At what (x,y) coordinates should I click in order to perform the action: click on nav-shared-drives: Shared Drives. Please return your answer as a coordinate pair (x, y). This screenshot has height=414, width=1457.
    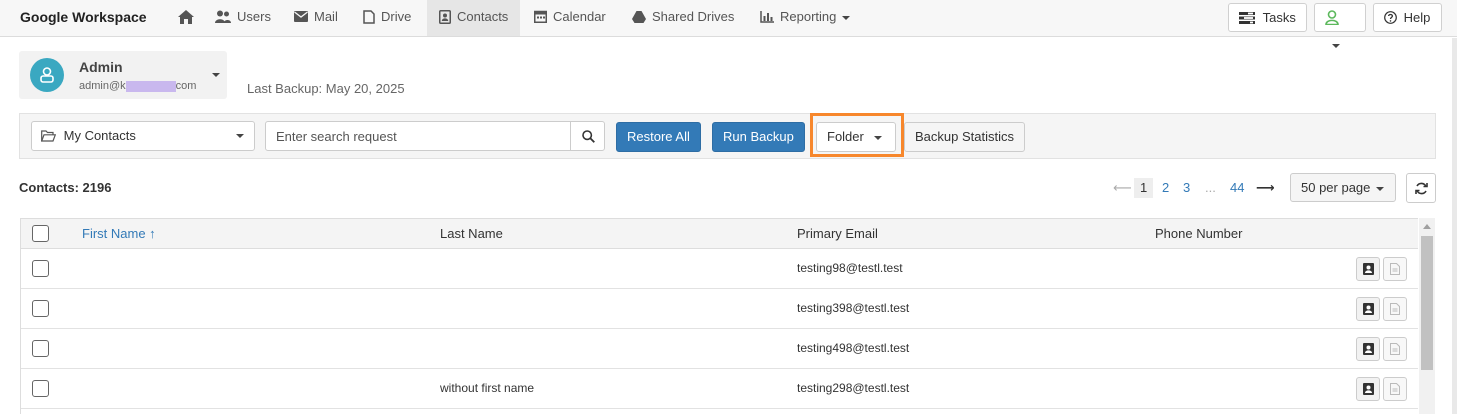
    Looking at the image, I should click on (683, 18).